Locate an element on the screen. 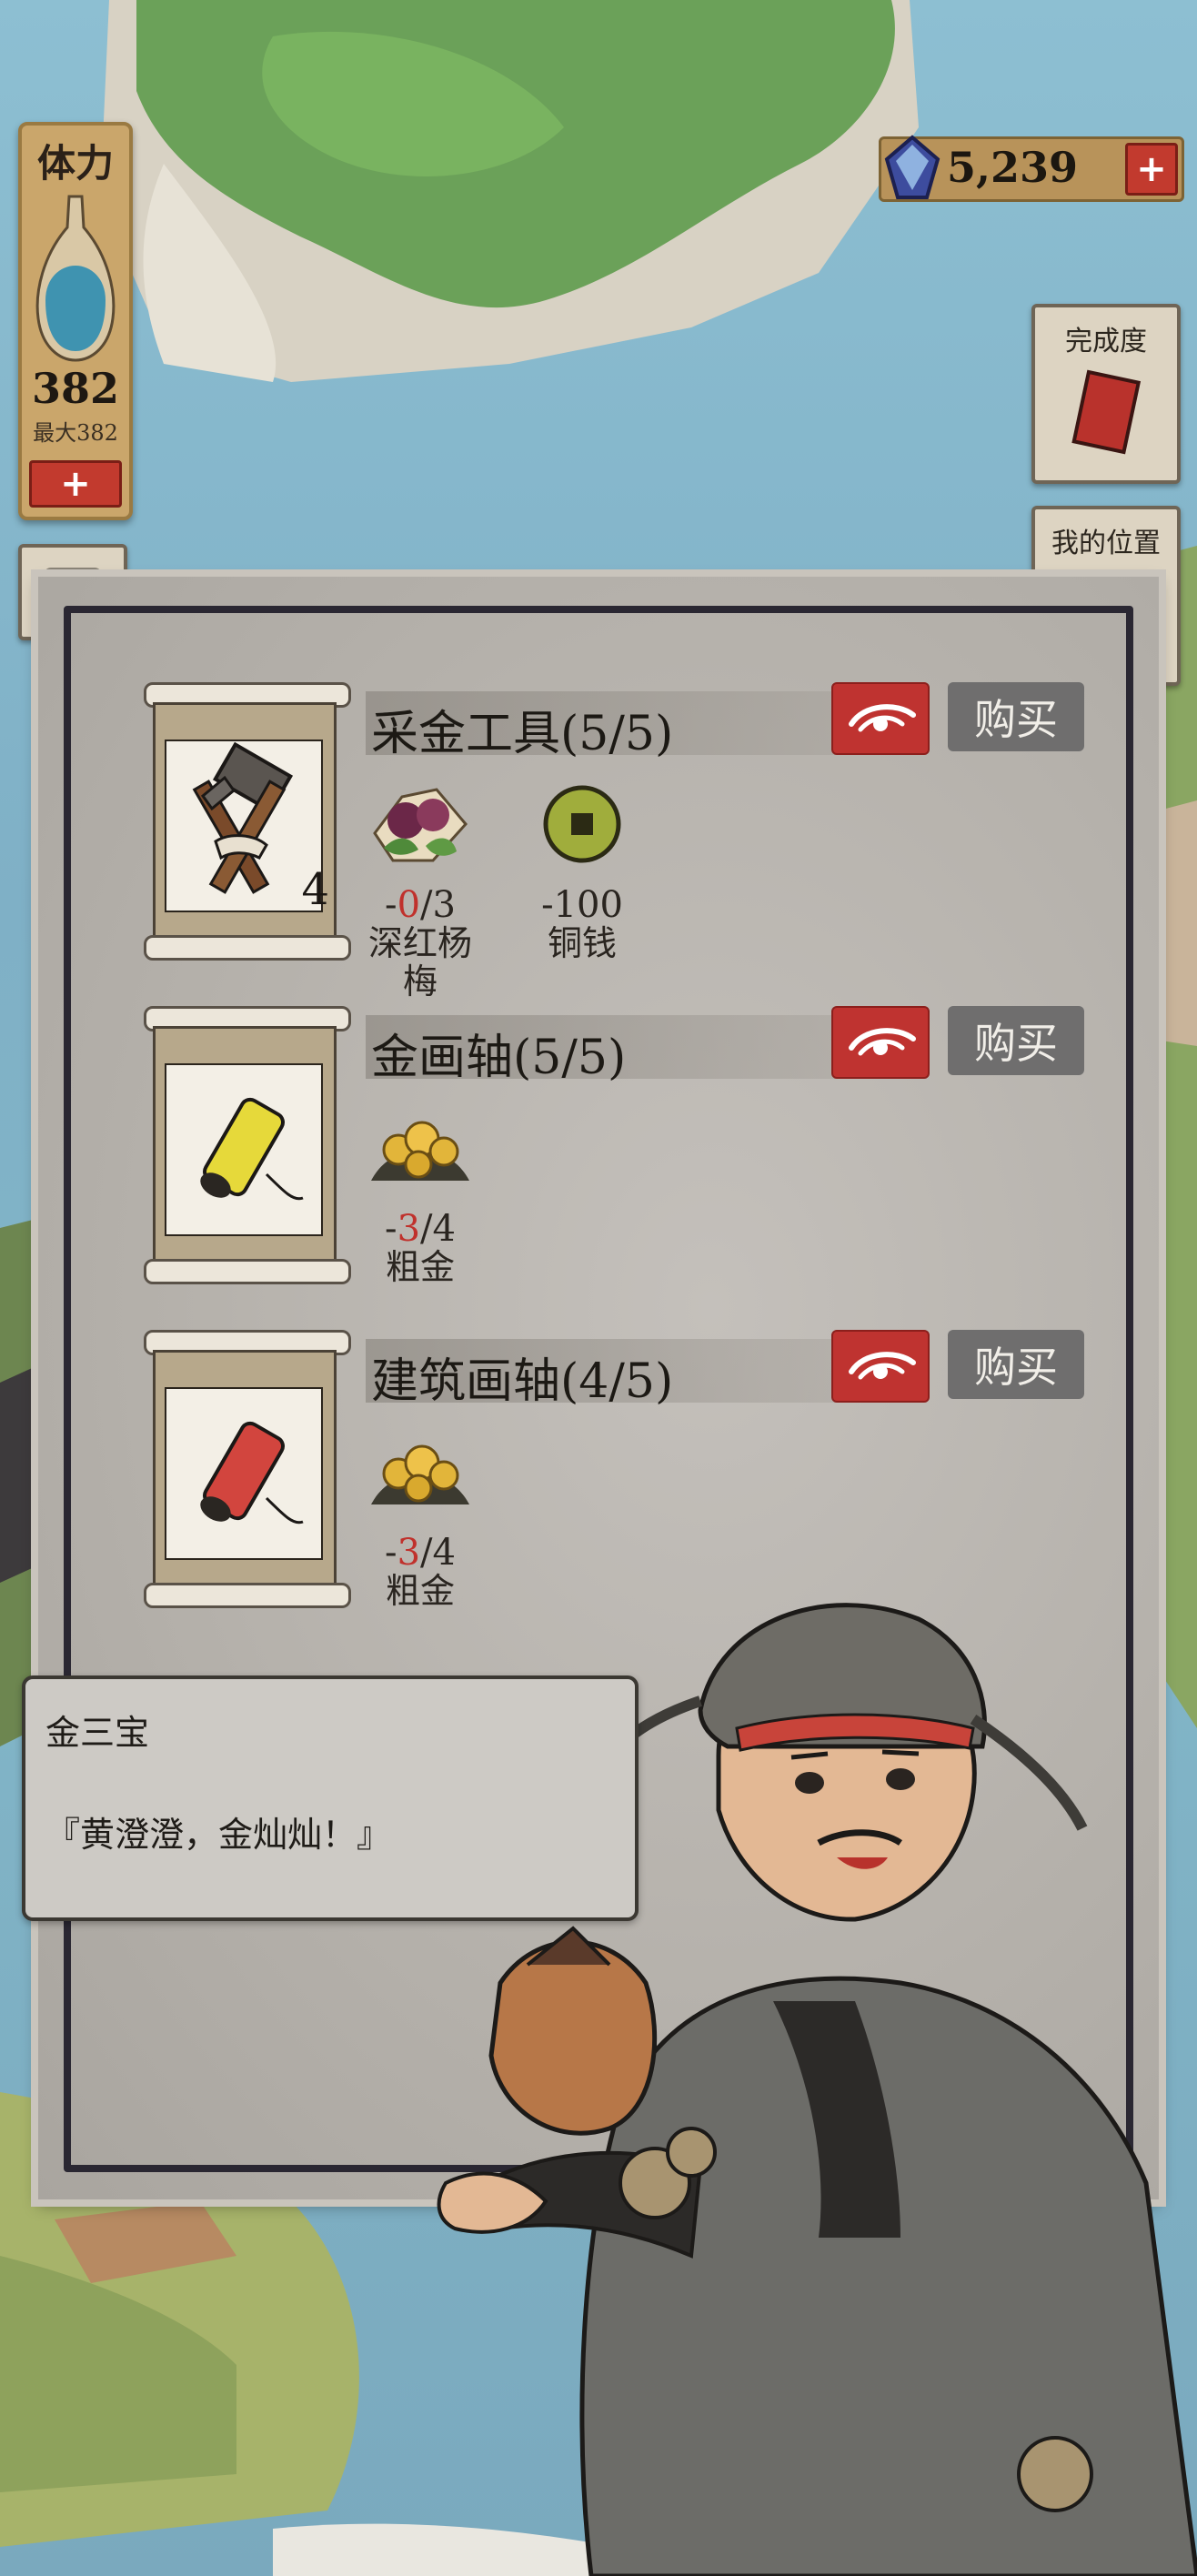  item-name-bar: 金画轴(5/5) is located at coordinates (620, 1050).